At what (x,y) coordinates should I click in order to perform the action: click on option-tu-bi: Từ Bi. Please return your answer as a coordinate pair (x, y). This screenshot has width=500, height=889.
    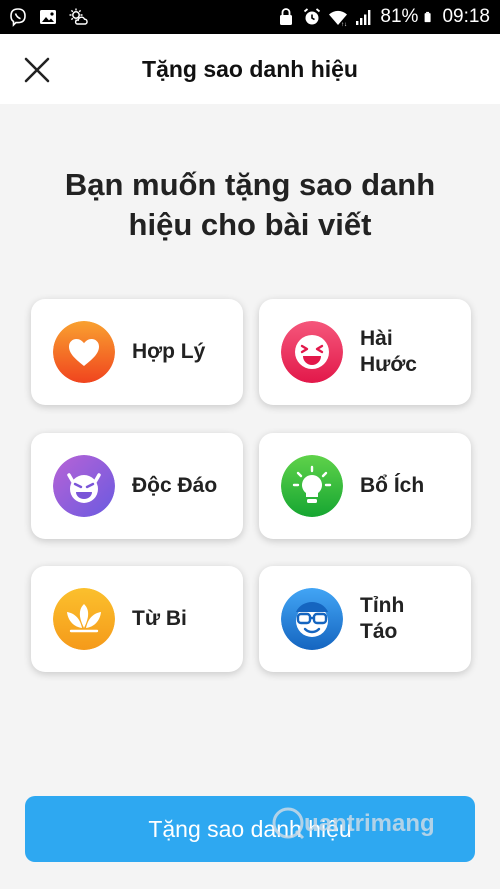
    Looking at the image, I should click on (137, 619).